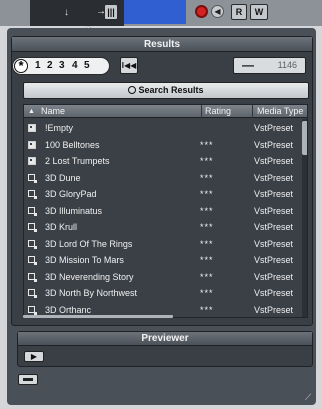 This screenshot has height=409, width=322. What do you see at coordinates (74, 210) in the screenshot?
I see `row-name: 3D Illuminatus` at bounding box center [74, 210].